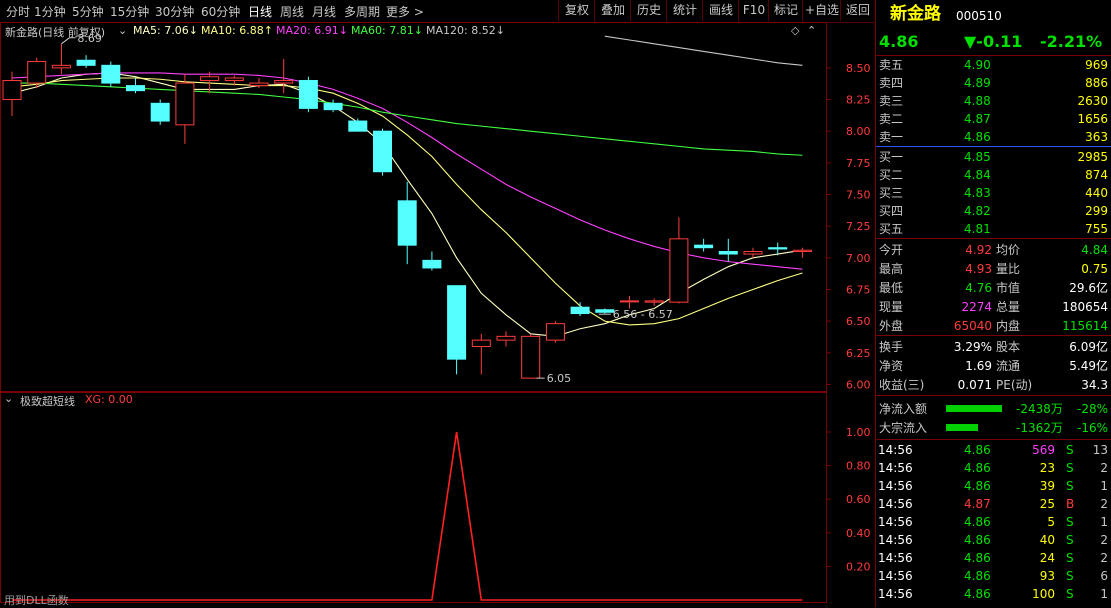 The width and height of the screenshot is (1111, 608). What do you see at coordinates (857, 10) in the screenshot?
I see `back-button: 返回` at bounding box center [857, 10].